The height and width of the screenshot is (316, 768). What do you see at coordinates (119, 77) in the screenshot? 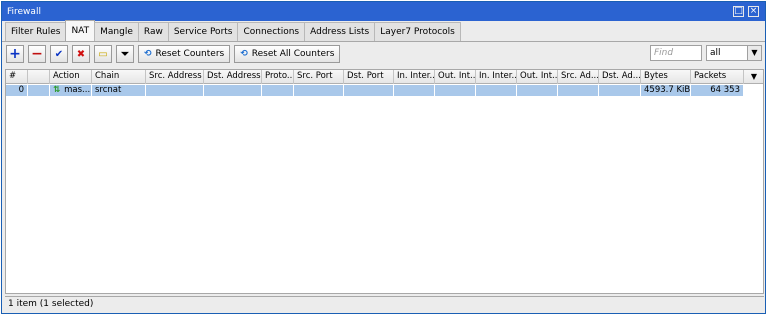
I see `col-chain: Chain` at bounding box center [119, 77].